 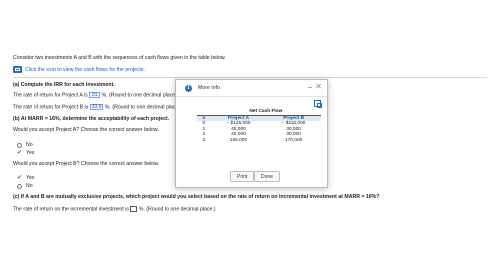 I want to click on option-yes-b: ✔ Yes, so click(x=26, y=178).